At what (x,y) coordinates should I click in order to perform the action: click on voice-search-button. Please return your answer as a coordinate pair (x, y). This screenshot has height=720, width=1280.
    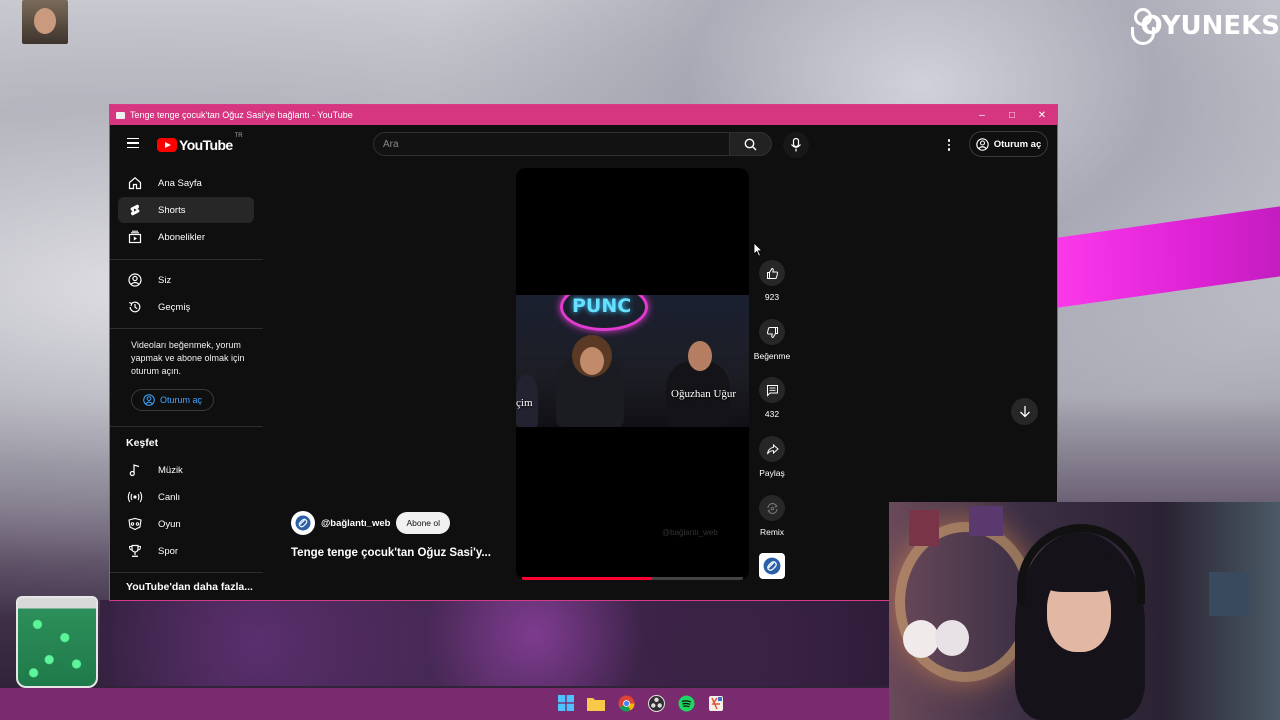
    Looking at the image, I should click on (796, 145).